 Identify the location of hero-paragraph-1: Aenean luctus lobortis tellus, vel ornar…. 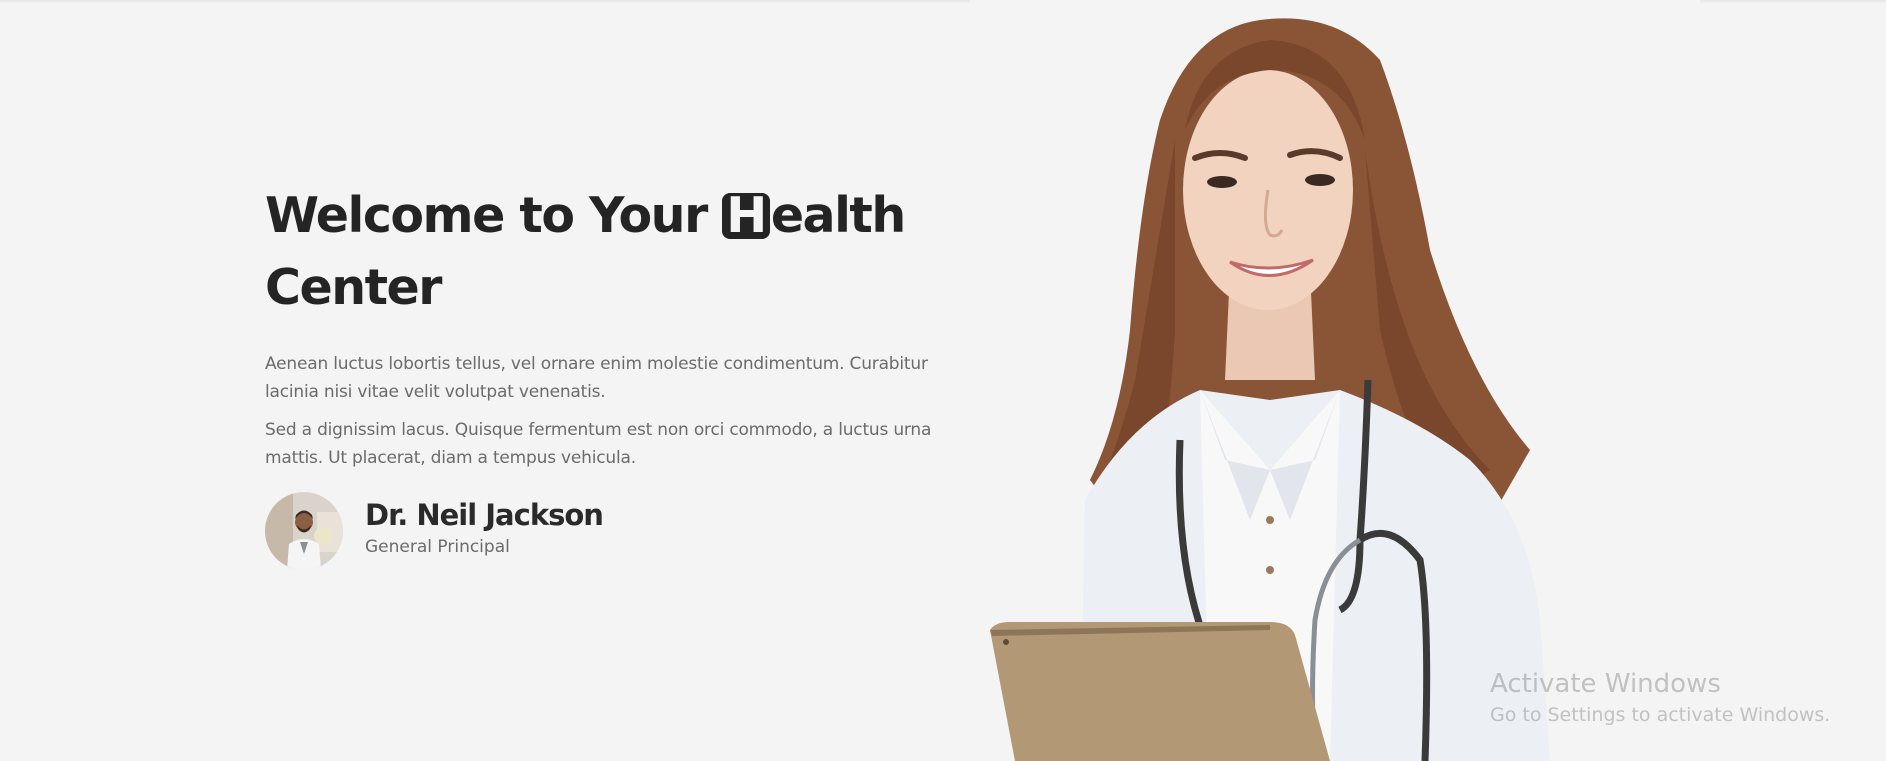
(596, 378).